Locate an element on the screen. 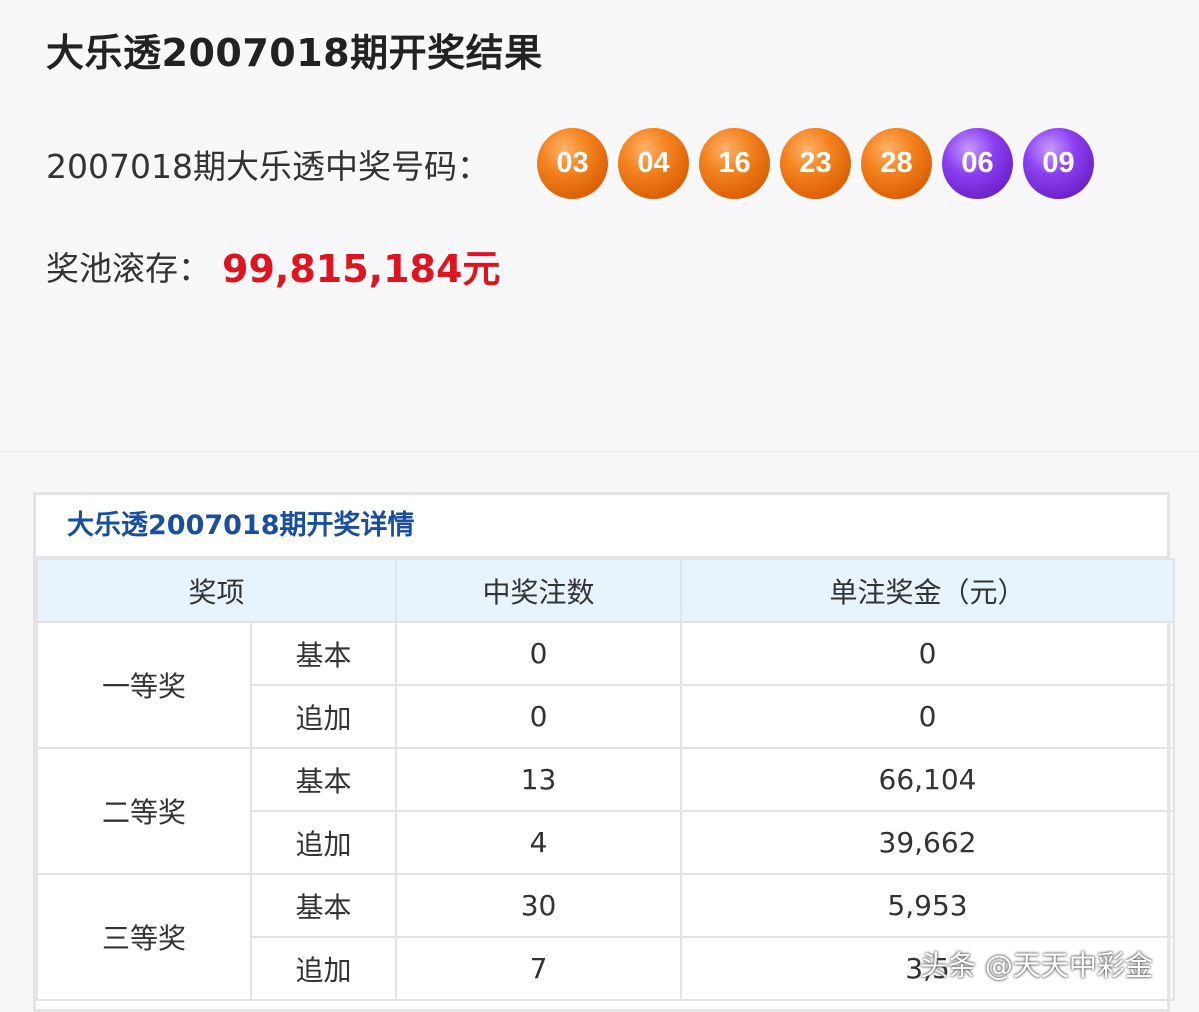 This screenshot has width=1199, height=1012. winner-count: 4 is located at coordinates (539, 842).